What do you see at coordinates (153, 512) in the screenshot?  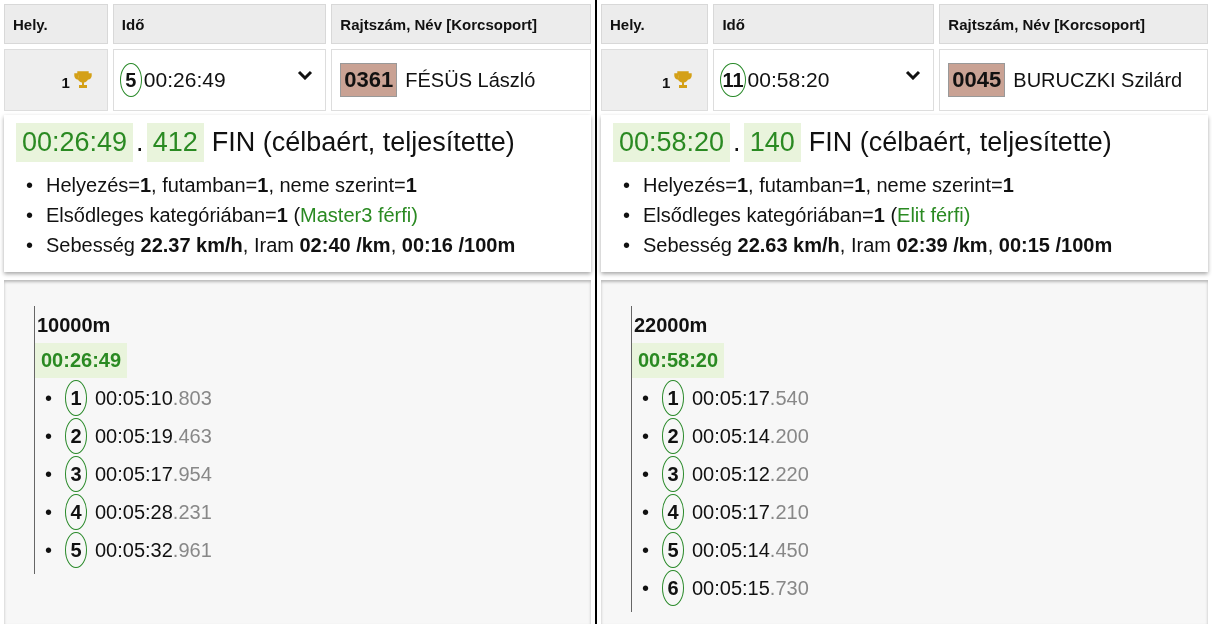 I see `lap-time: 00:05:28.231` at bounding box center [153, 512].